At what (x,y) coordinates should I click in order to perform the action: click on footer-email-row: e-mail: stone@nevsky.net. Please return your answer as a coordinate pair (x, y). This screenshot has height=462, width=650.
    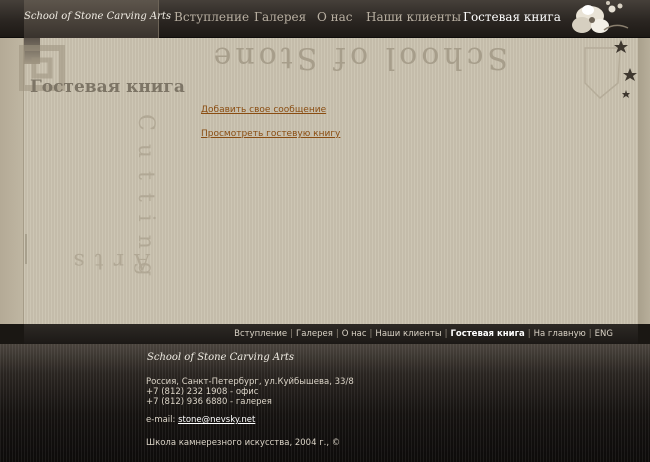
    Looking at the image, I should click on (200, 420).